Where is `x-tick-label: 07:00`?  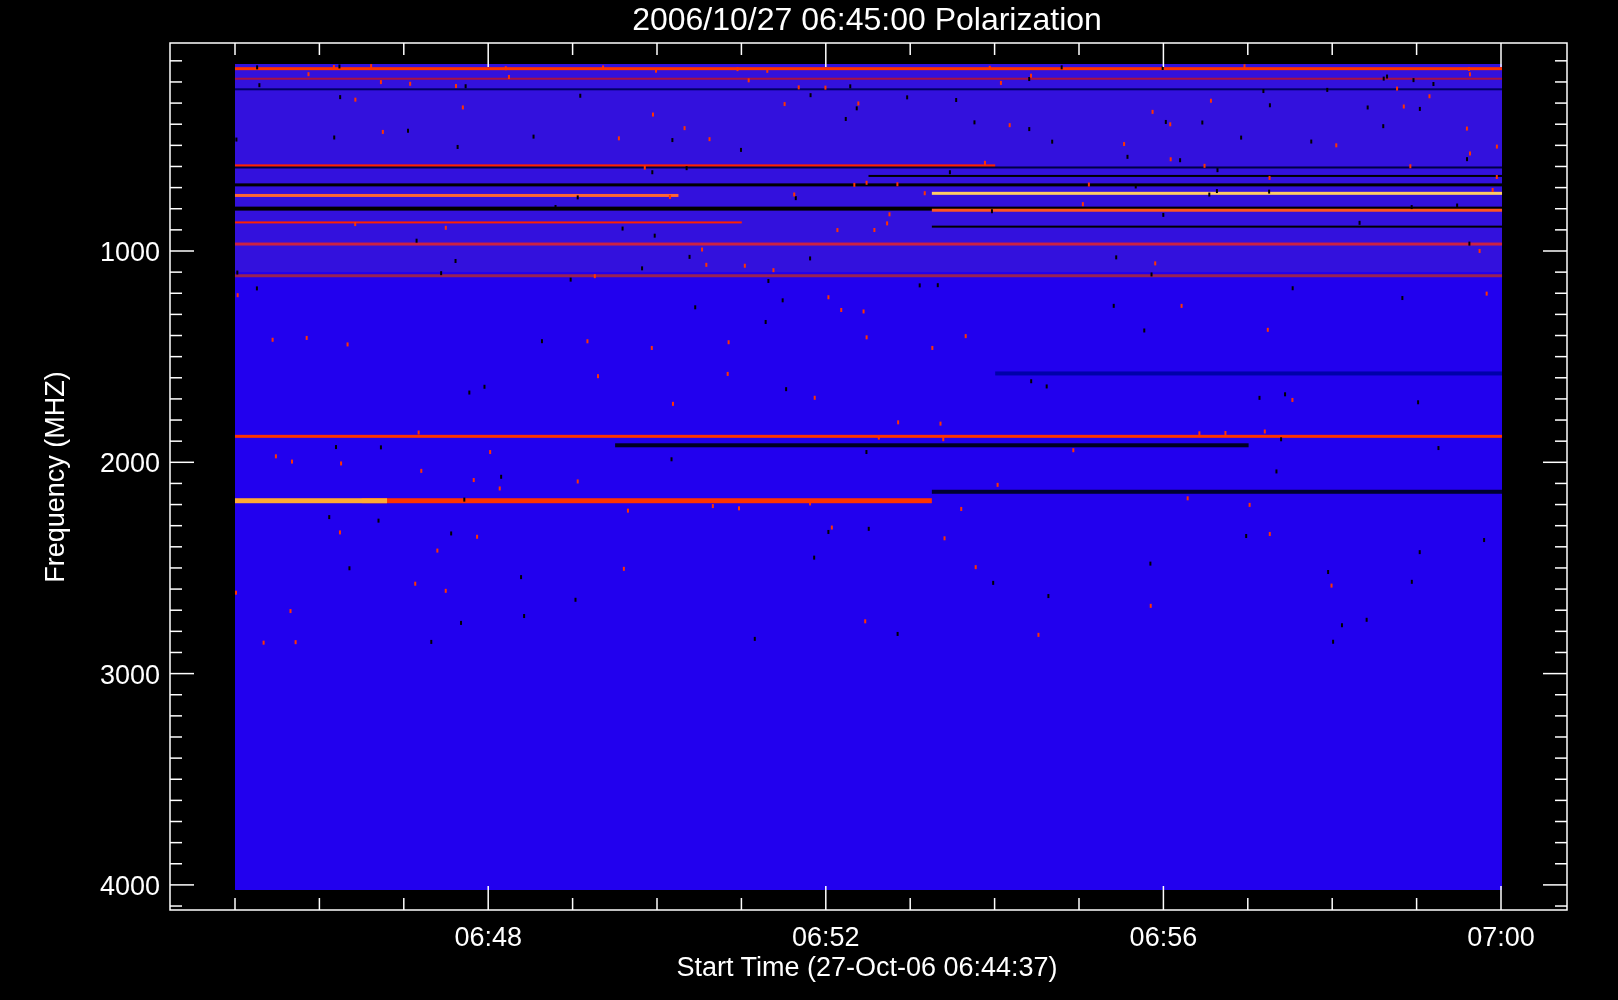 x-tick-label: 07:00 is located at coordinates (1501, 937).